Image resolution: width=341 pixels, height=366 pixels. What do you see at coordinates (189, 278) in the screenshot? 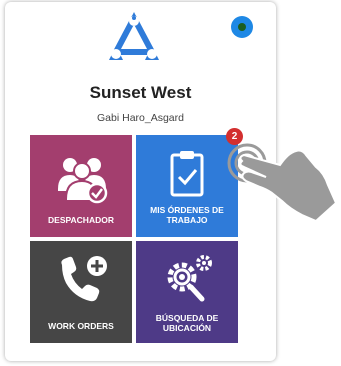
I see `gears-search-icon` at bounding box center [189, 278].